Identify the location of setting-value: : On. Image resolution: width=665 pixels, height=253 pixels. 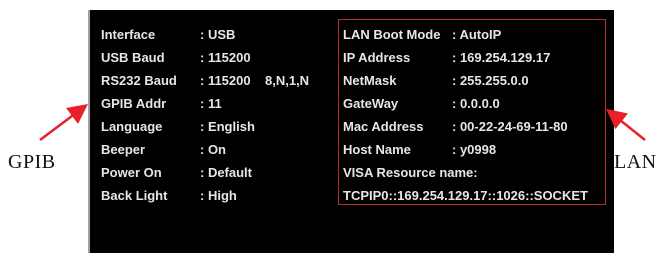
(213, 149).